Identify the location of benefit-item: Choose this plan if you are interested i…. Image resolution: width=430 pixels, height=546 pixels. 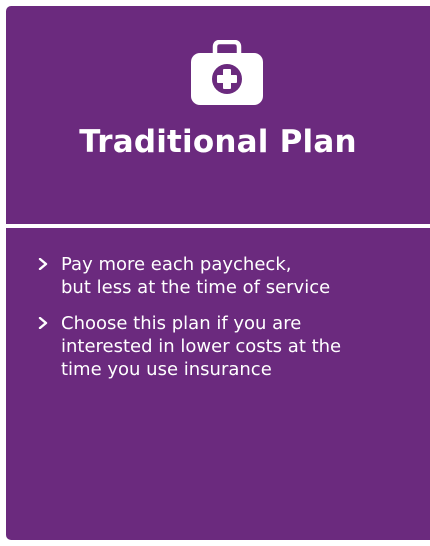
(226, 346).